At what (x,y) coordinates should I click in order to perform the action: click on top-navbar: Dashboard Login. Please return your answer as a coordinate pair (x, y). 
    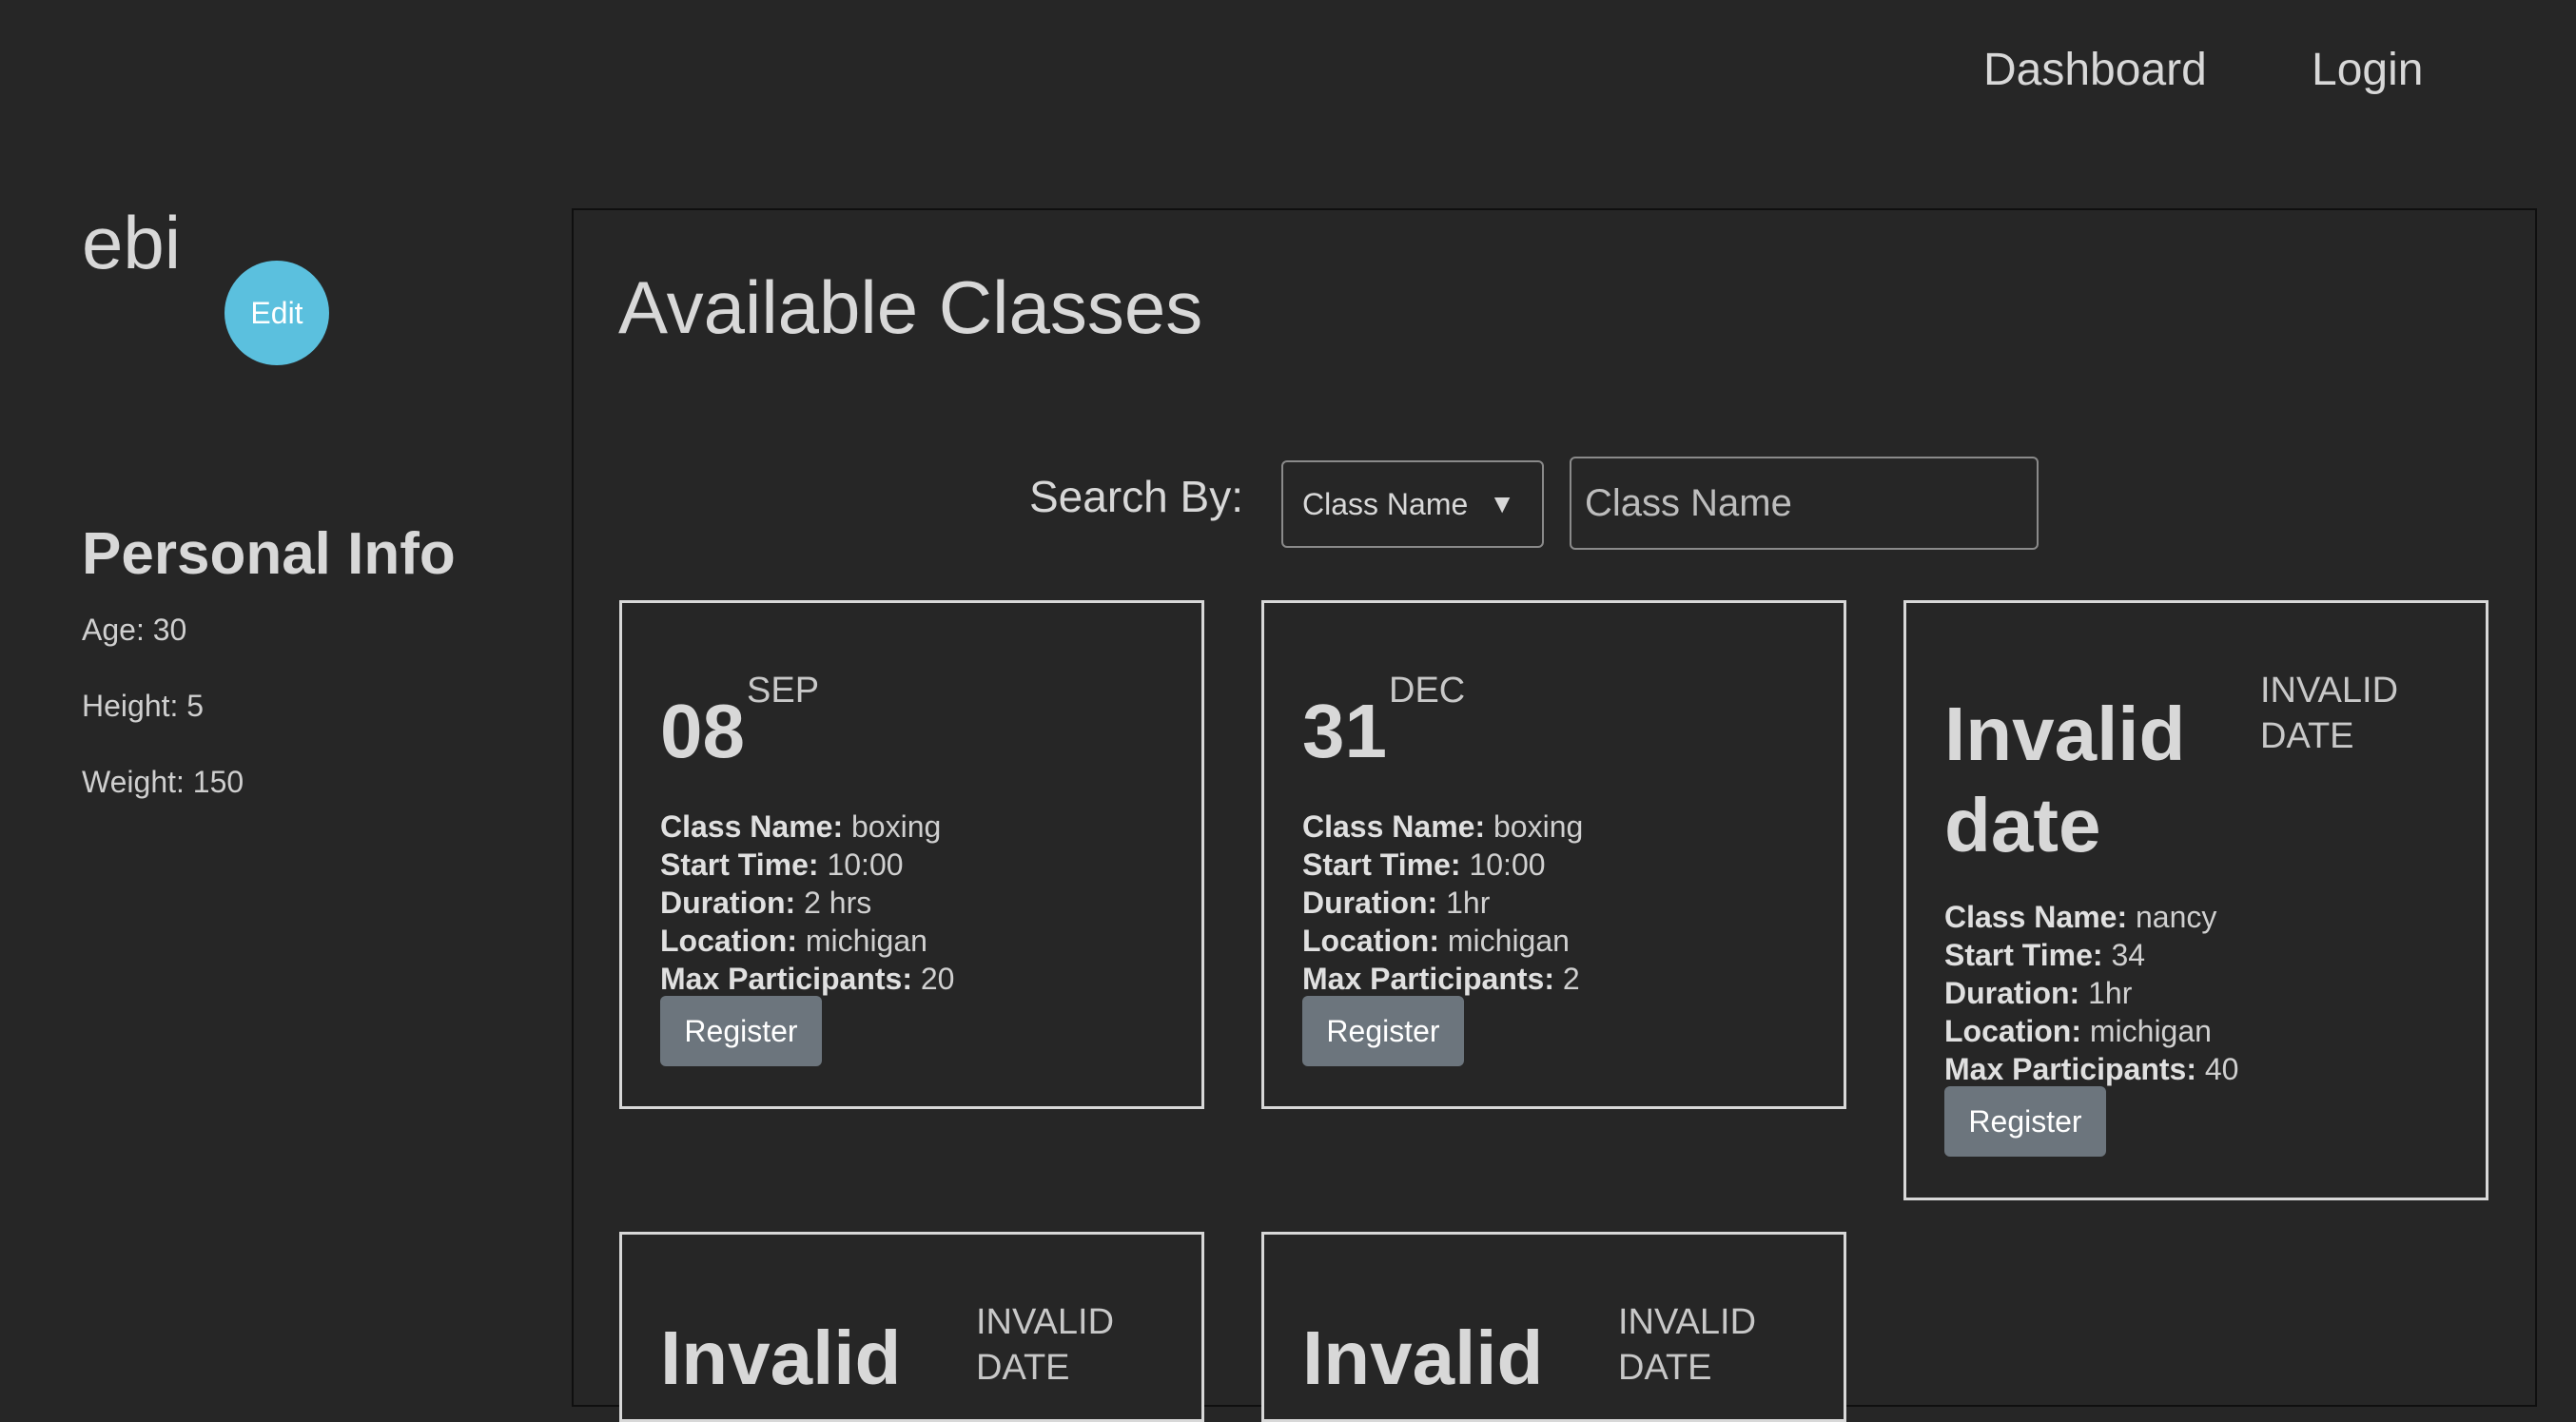
    Looking at the image, I should click on (1288, 72).